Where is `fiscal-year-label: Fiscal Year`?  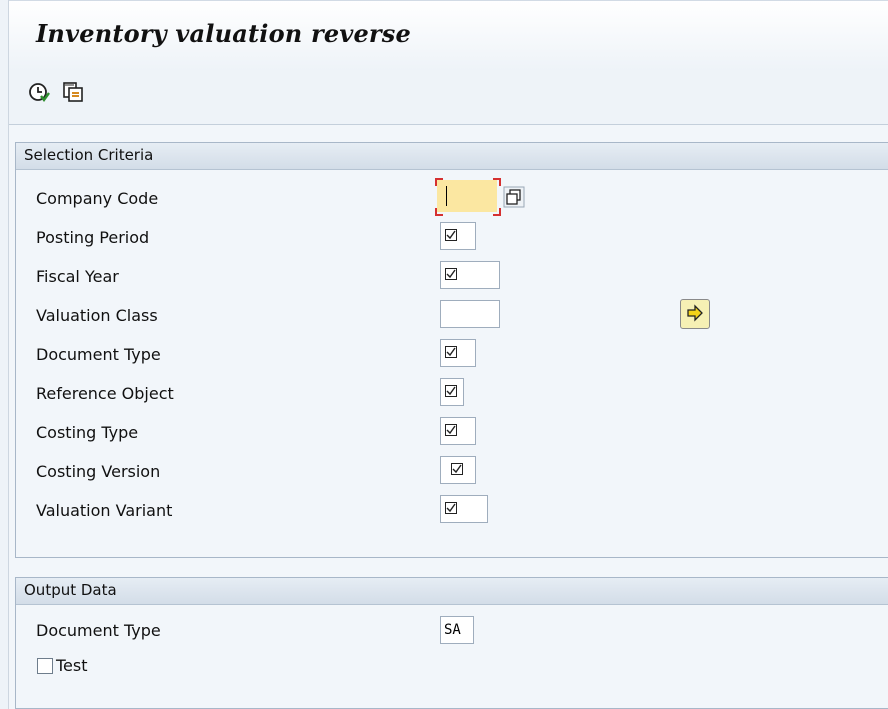 fiscal-year-label: Fiscal Year is located at coordinates (77, 276).